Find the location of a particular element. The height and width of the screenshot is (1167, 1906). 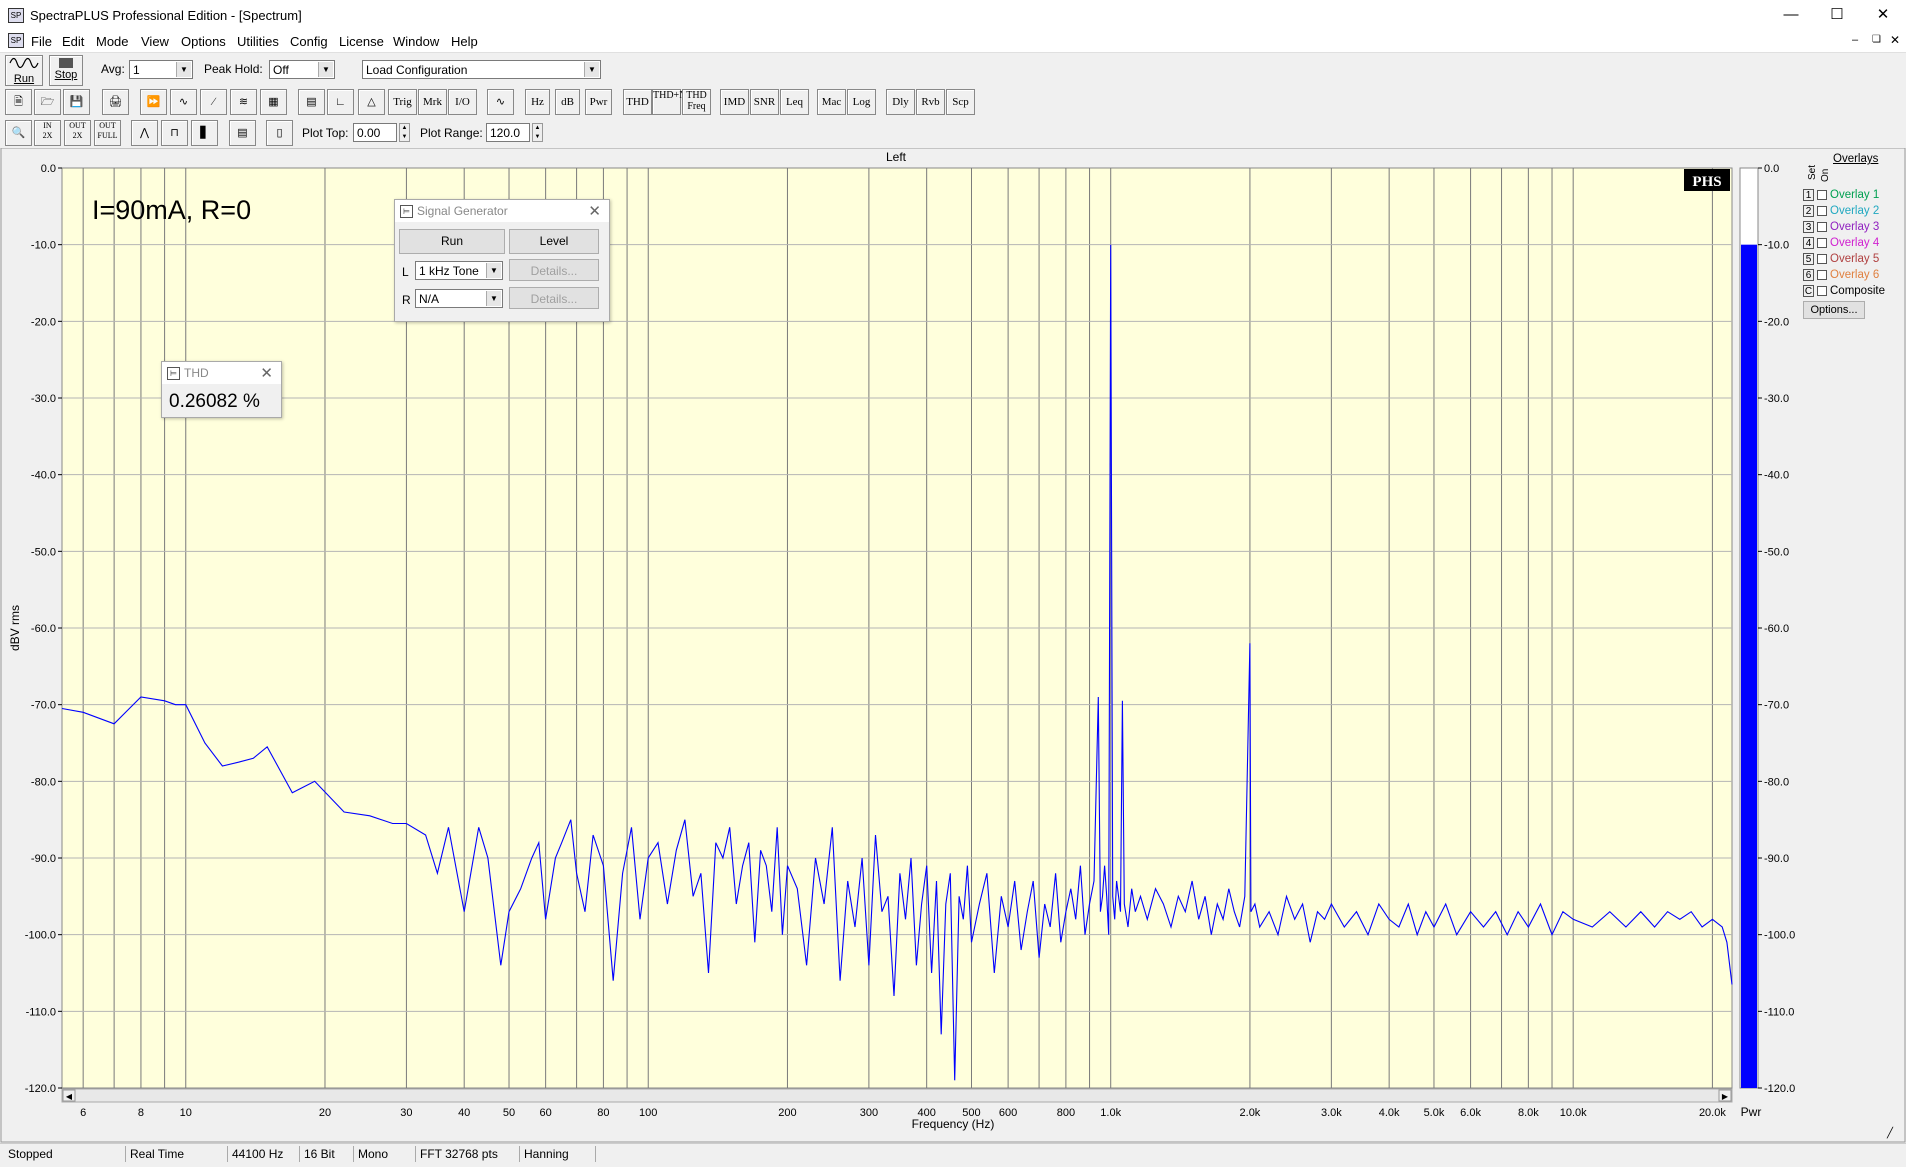

line-plot-icon: ⋀ is located at coordinates (144, 133).